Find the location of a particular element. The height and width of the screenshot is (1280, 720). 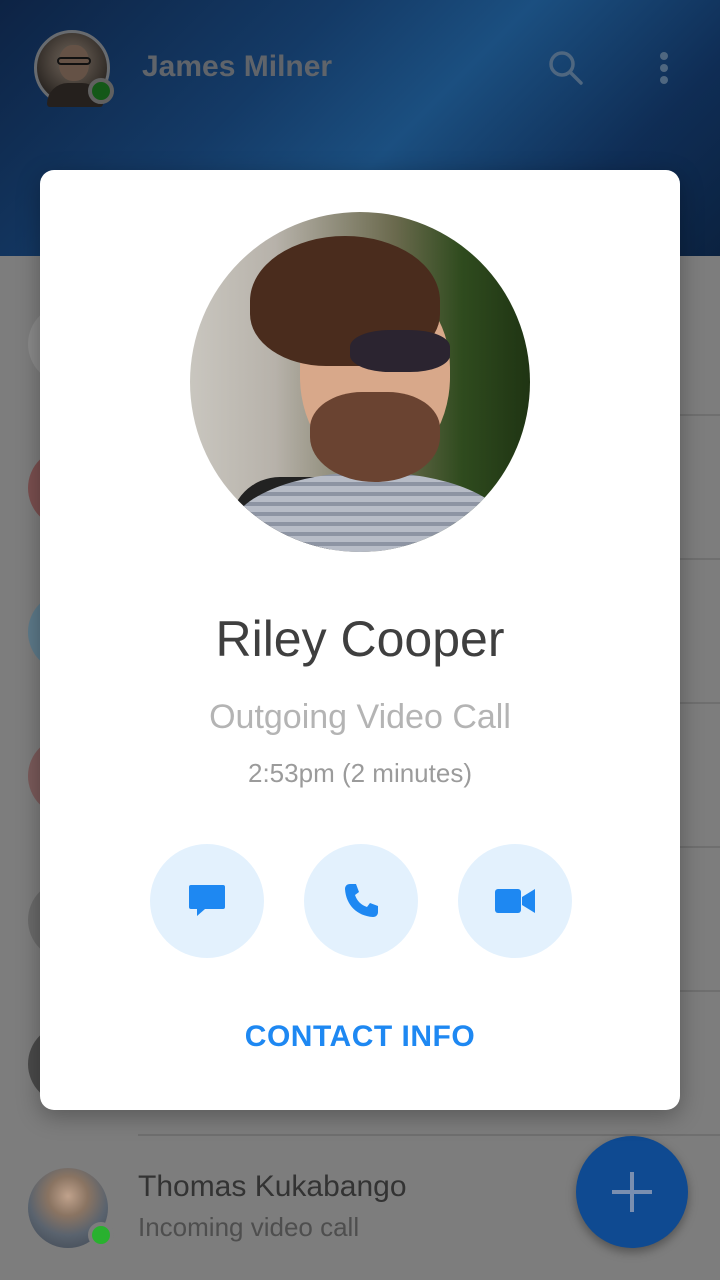

contact-name: Thomas Kukabango is located at coordinates (272, 1186).